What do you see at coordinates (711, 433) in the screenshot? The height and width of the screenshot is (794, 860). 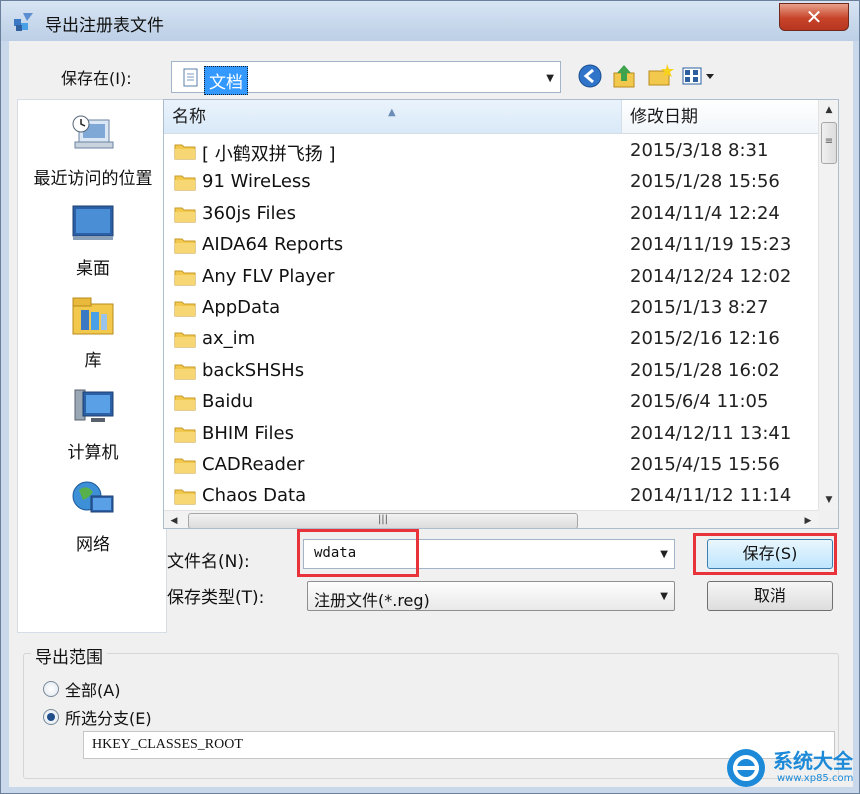 I see `file-date: 2014/12/11 13:41` at bounding box center [711, 433].